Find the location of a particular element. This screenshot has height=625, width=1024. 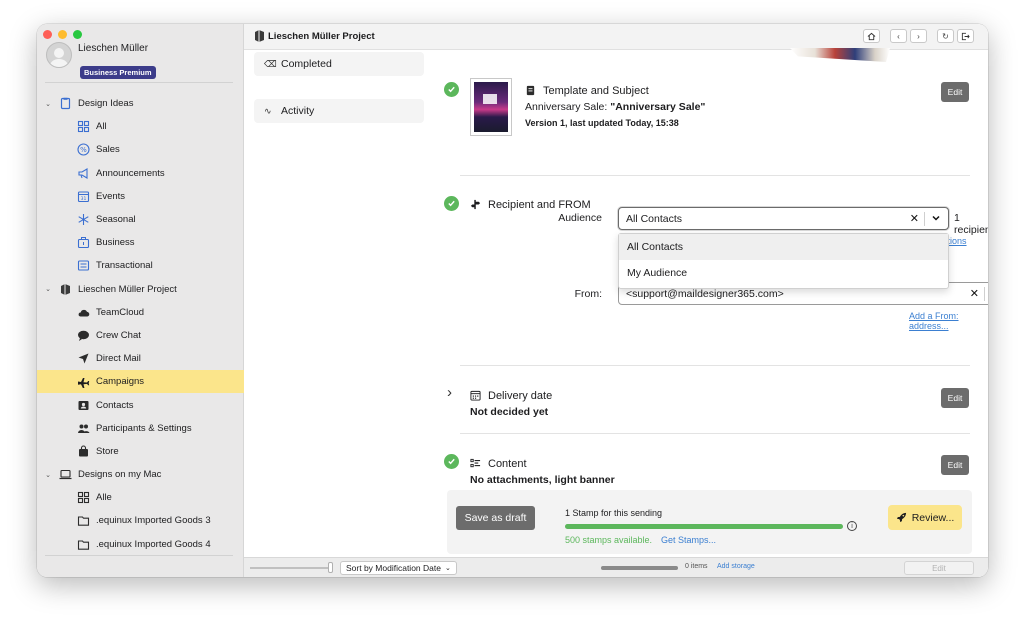

grid-icon is located at coordinates (83, 126).